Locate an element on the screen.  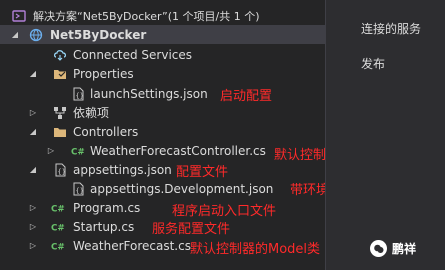
tree-item-weather-forecast: ▷ C# WeatherForecast.cs 默认控制器的Model类 is located at coordinates (162, 247).